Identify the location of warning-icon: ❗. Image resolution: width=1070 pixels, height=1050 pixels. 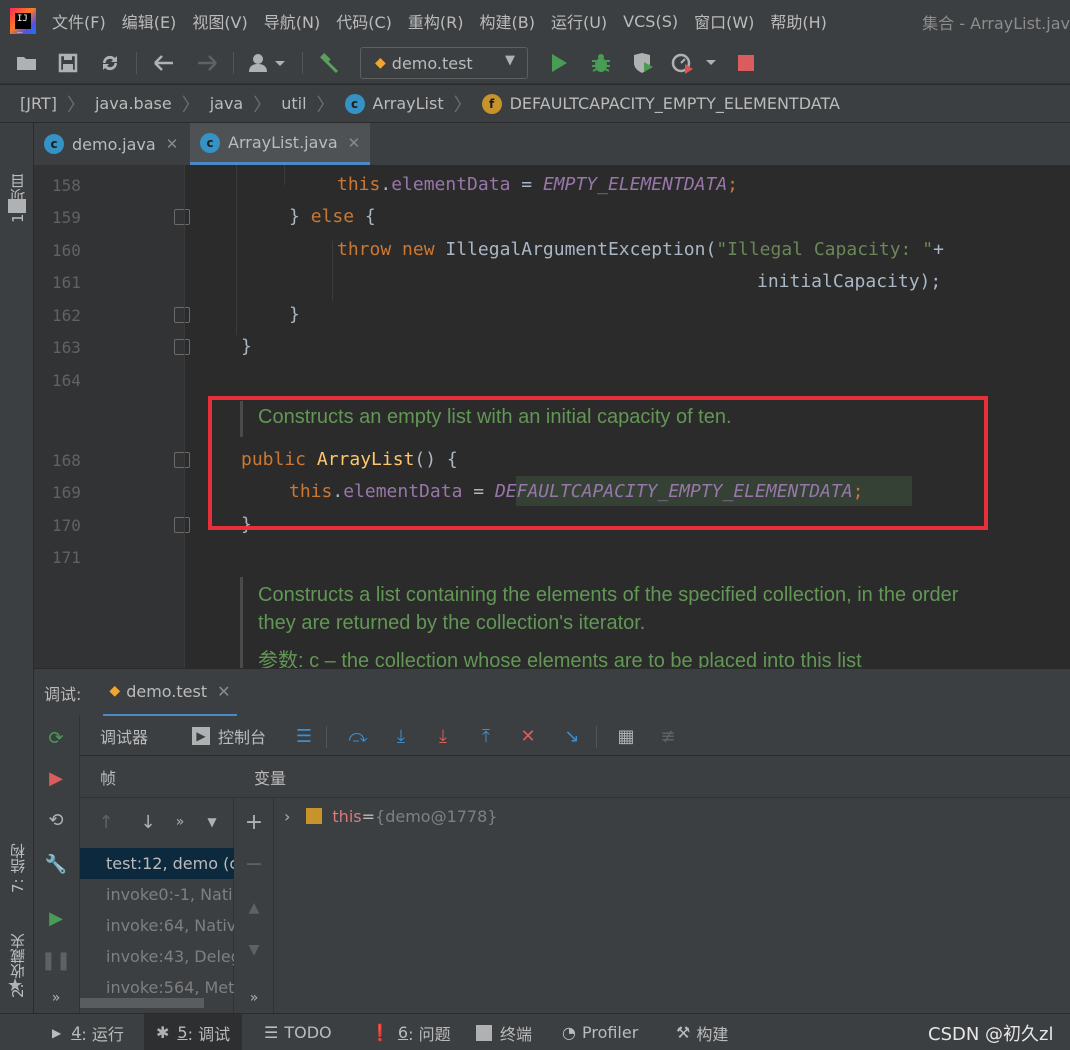
(380, 1032).